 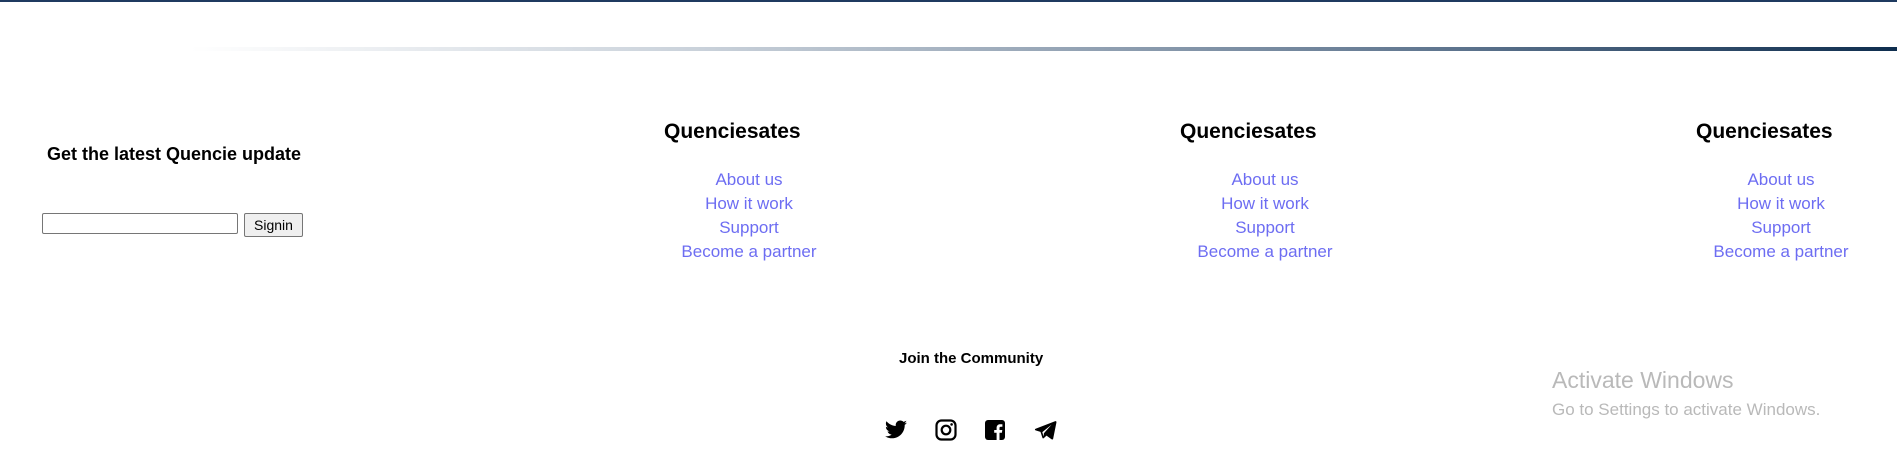 I want to click on twitter-icon, so click(x=896, y=430).